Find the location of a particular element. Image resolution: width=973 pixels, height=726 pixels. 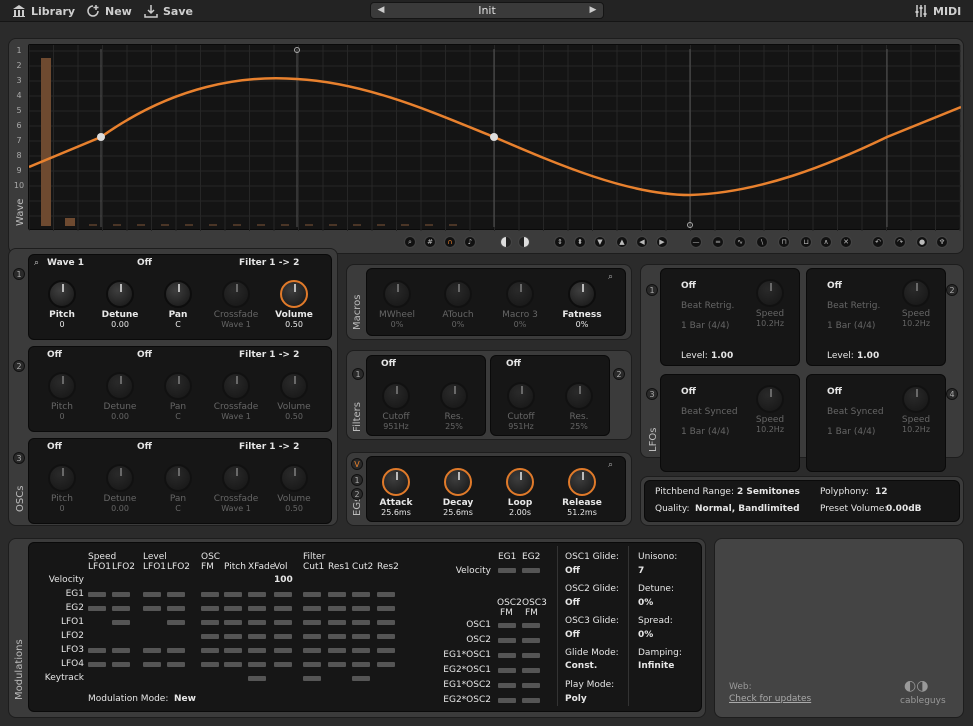

shift-vertical-icon: ⬍ is located at coordinates (580, 242).